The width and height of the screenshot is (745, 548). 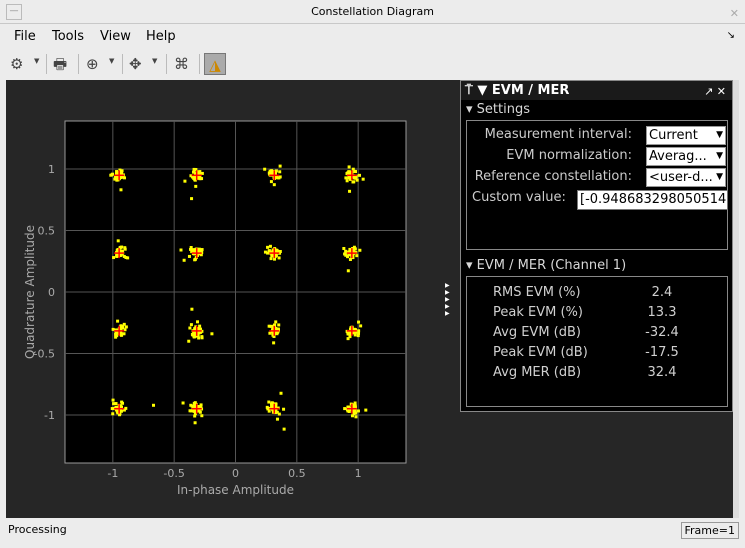 I want to click on x-tick-label: 0.5, so click(x=297, y=473).